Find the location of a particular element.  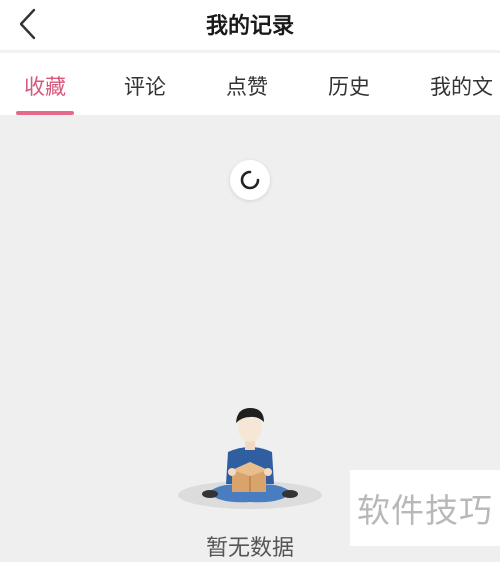

empty-state-text: 暂无数据 is located at coordinates (249, 548).